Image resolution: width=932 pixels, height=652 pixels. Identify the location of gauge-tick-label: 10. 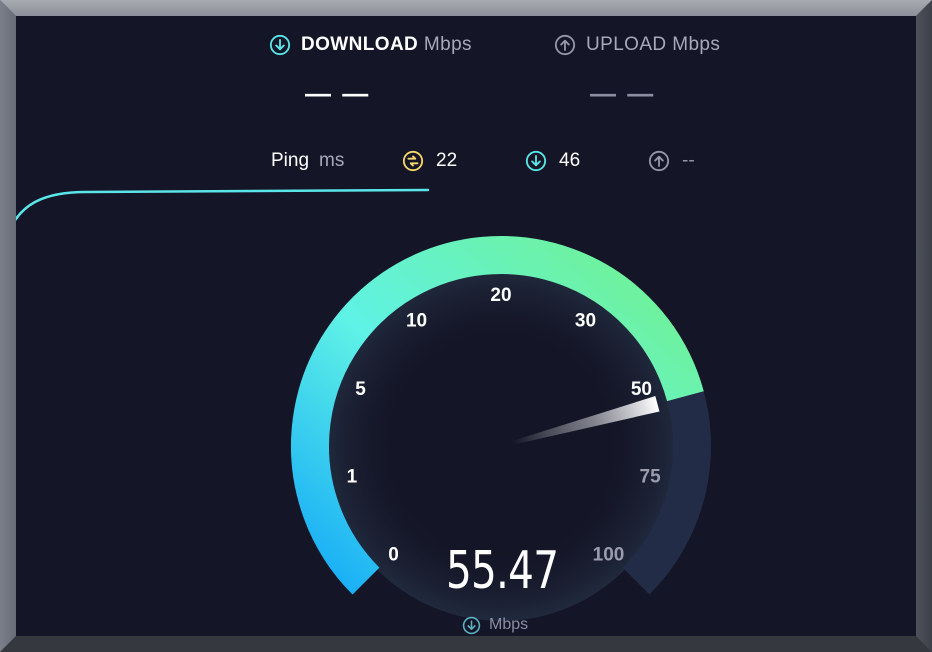
(416, 321).